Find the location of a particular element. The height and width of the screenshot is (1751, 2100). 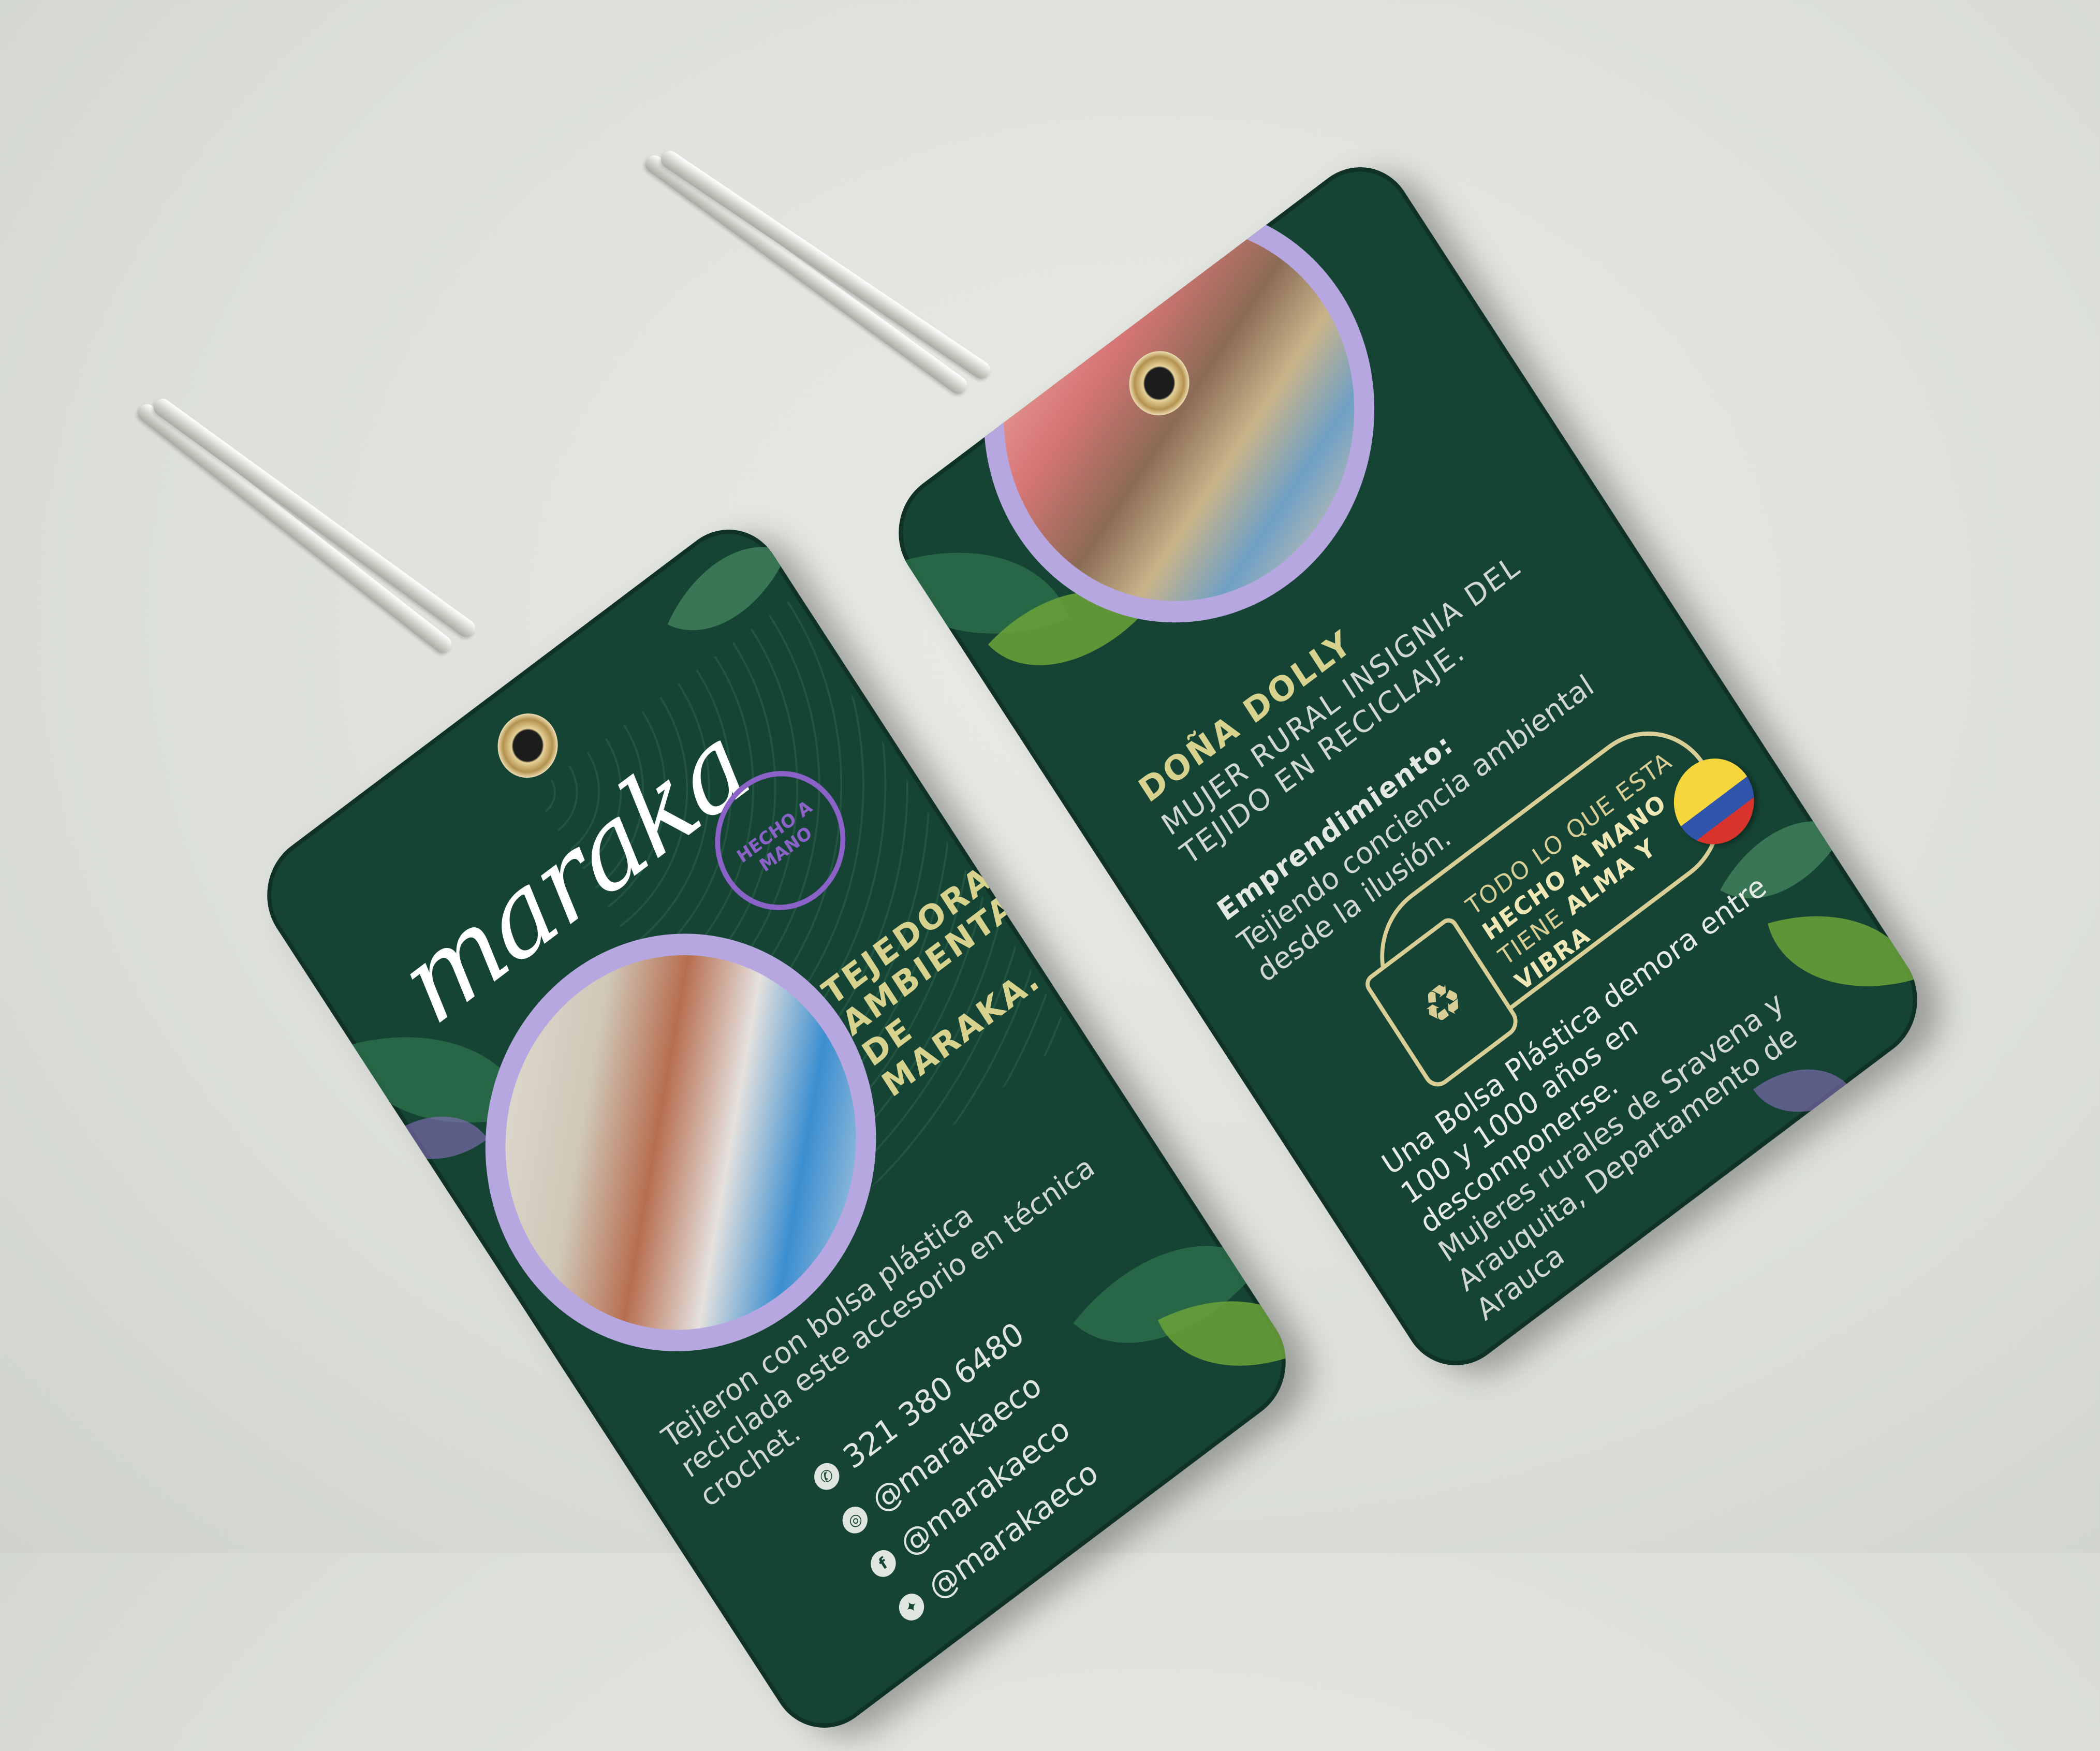

right-tag-string is located at coordinates (806, 275).